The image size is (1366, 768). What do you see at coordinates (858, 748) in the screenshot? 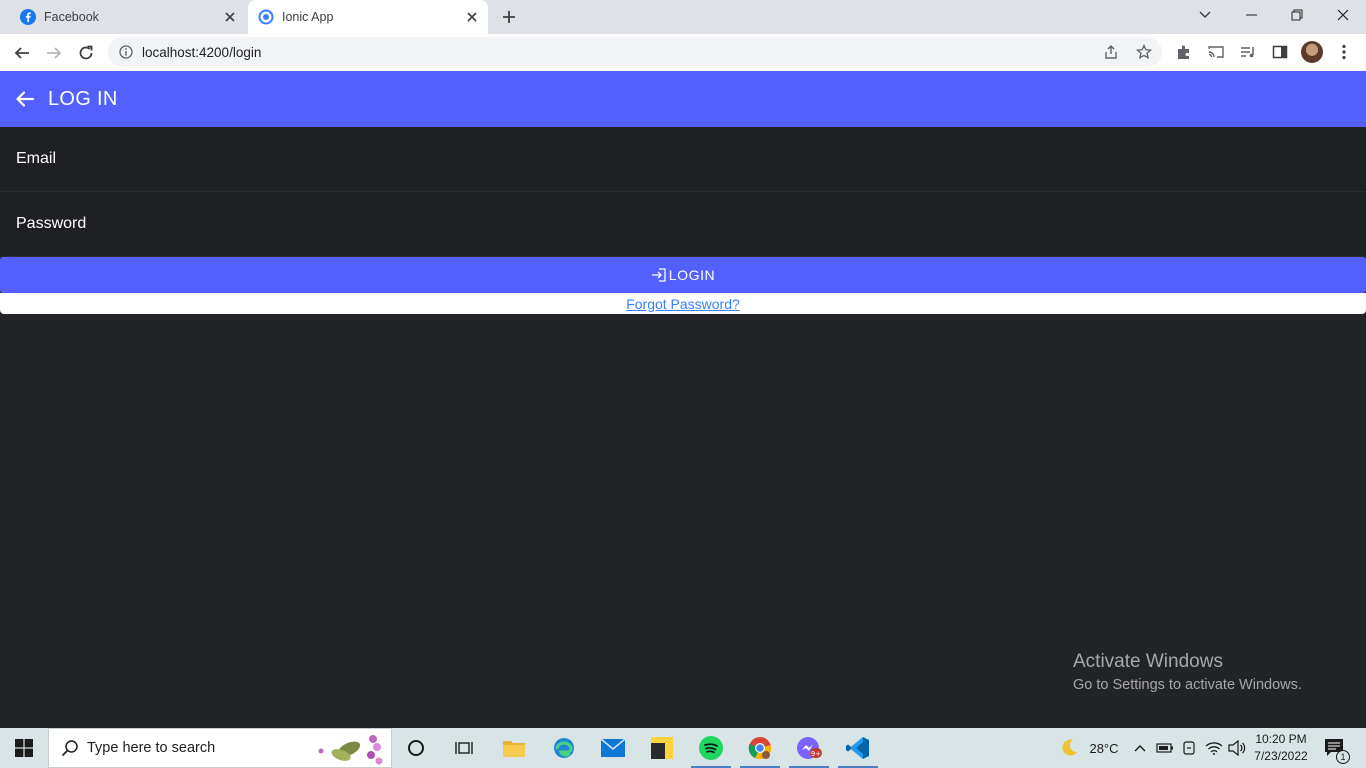
I see `vscode-icon` at bounding box center [858, 748].